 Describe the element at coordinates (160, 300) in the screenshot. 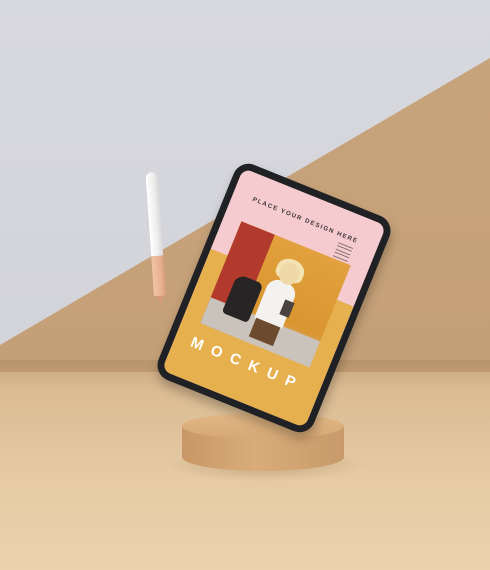

I see `stylus-tip` at that location.